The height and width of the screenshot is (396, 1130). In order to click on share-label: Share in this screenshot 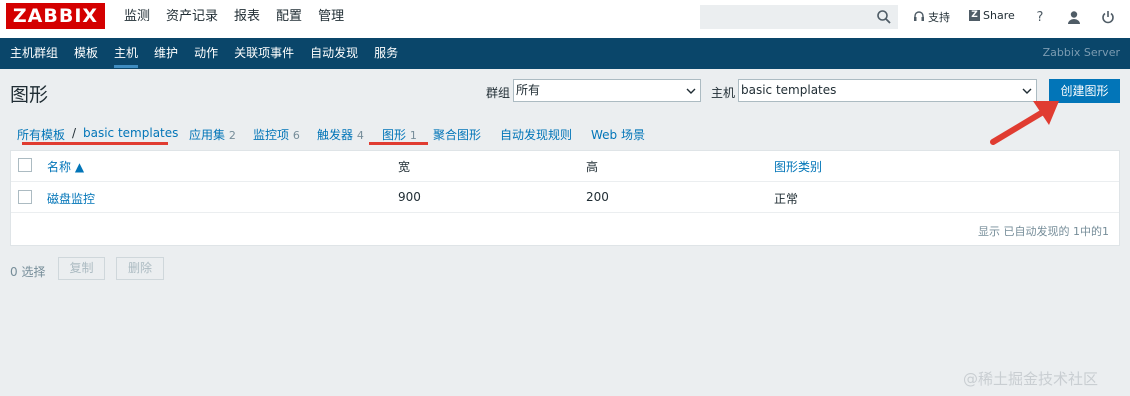, I will do `click(999, 15)`.